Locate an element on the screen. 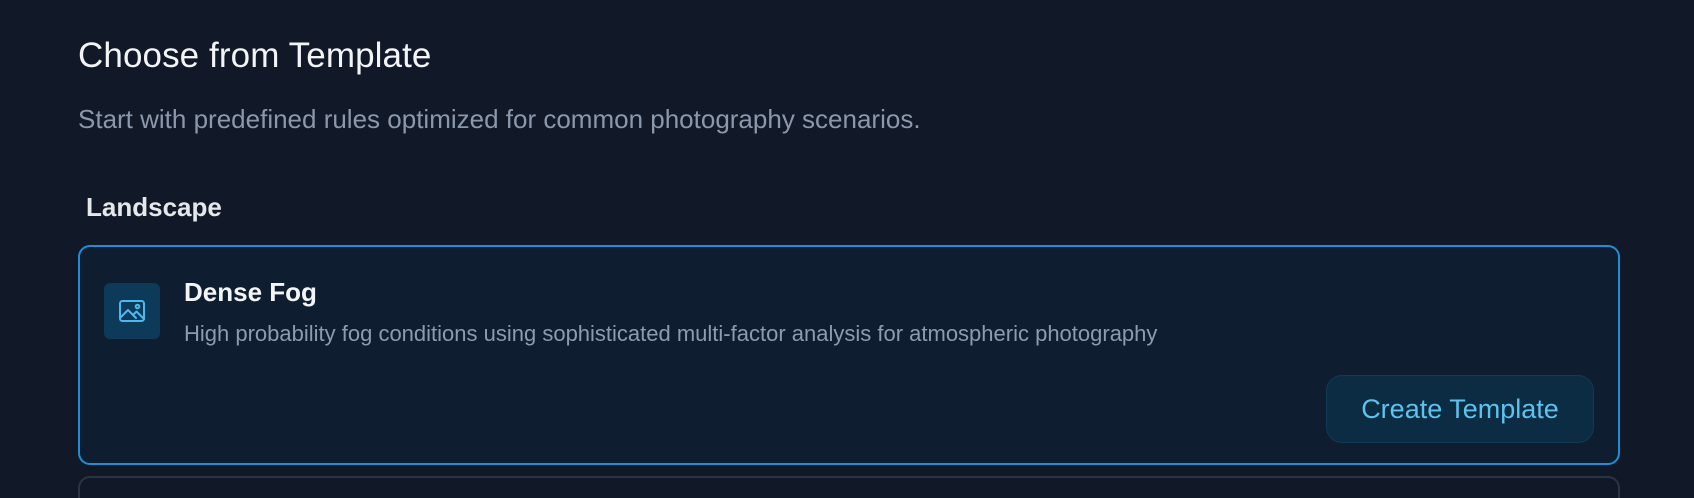 The width and height of the screenshot is (1694, 498). section-heading-landscape: Landscape is located at coordinates (154, 207).